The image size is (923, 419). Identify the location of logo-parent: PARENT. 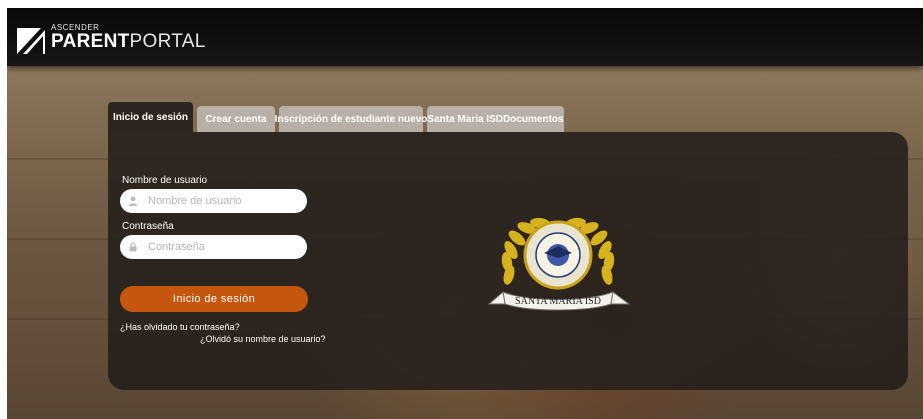
(90, 41).